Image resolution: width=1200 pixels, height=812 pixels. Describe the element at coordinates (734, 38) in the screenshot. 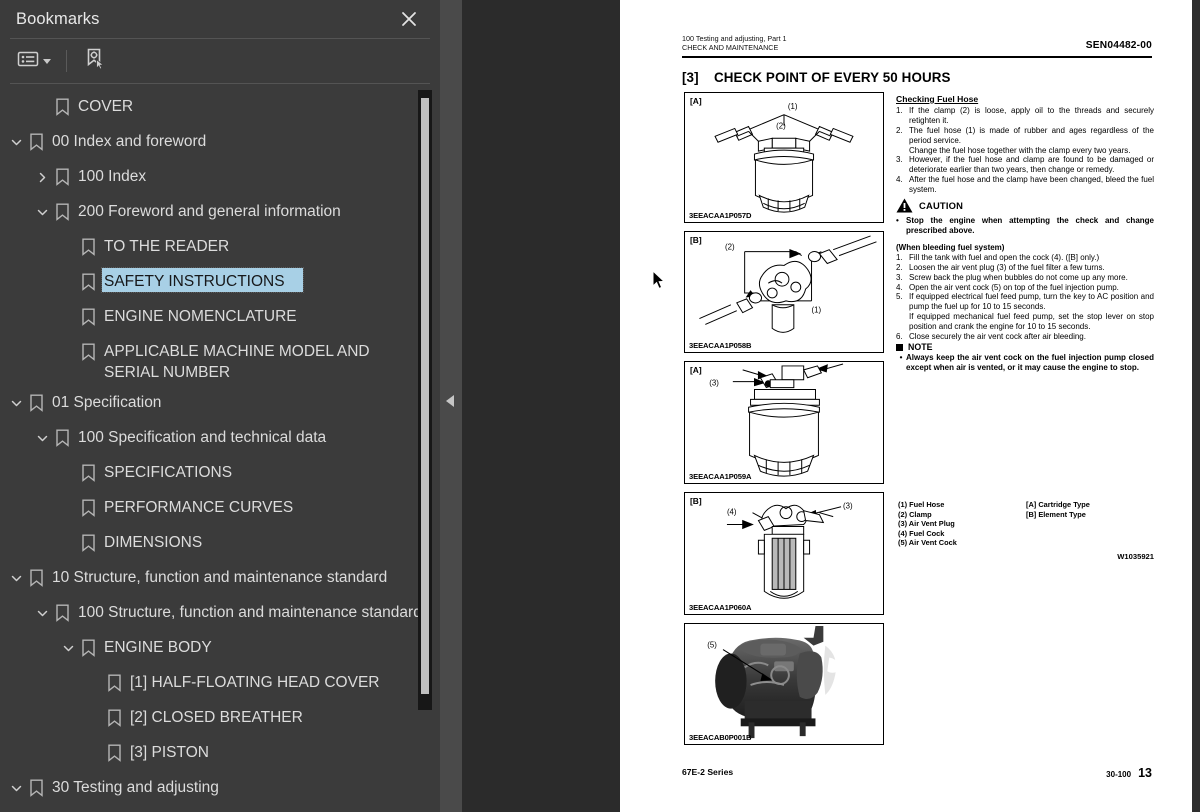

I see `page-header-line1: 100 Testing and adjusting, Part 1` at that location.